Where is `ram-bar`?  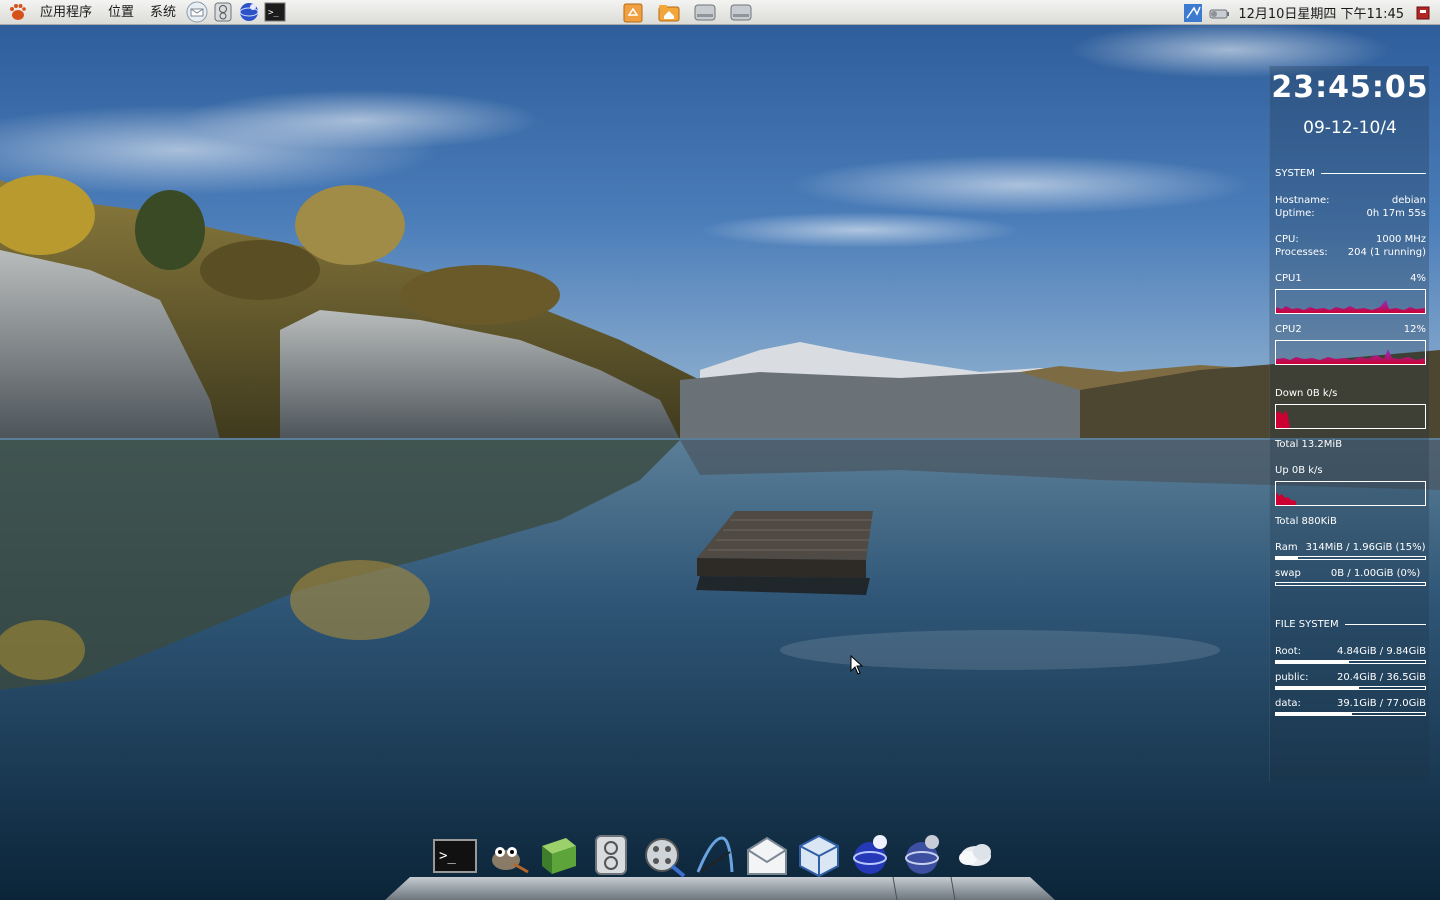
ram-bar is located at coordinates (1350, 558).